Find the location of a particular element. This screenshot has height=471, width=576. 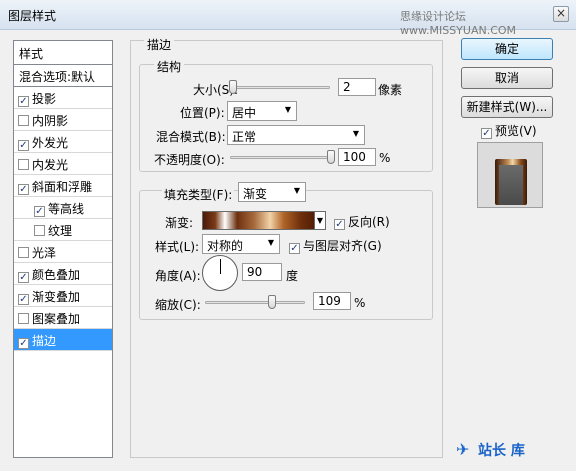

size-input: 2 is located at coordinates (357, 87).